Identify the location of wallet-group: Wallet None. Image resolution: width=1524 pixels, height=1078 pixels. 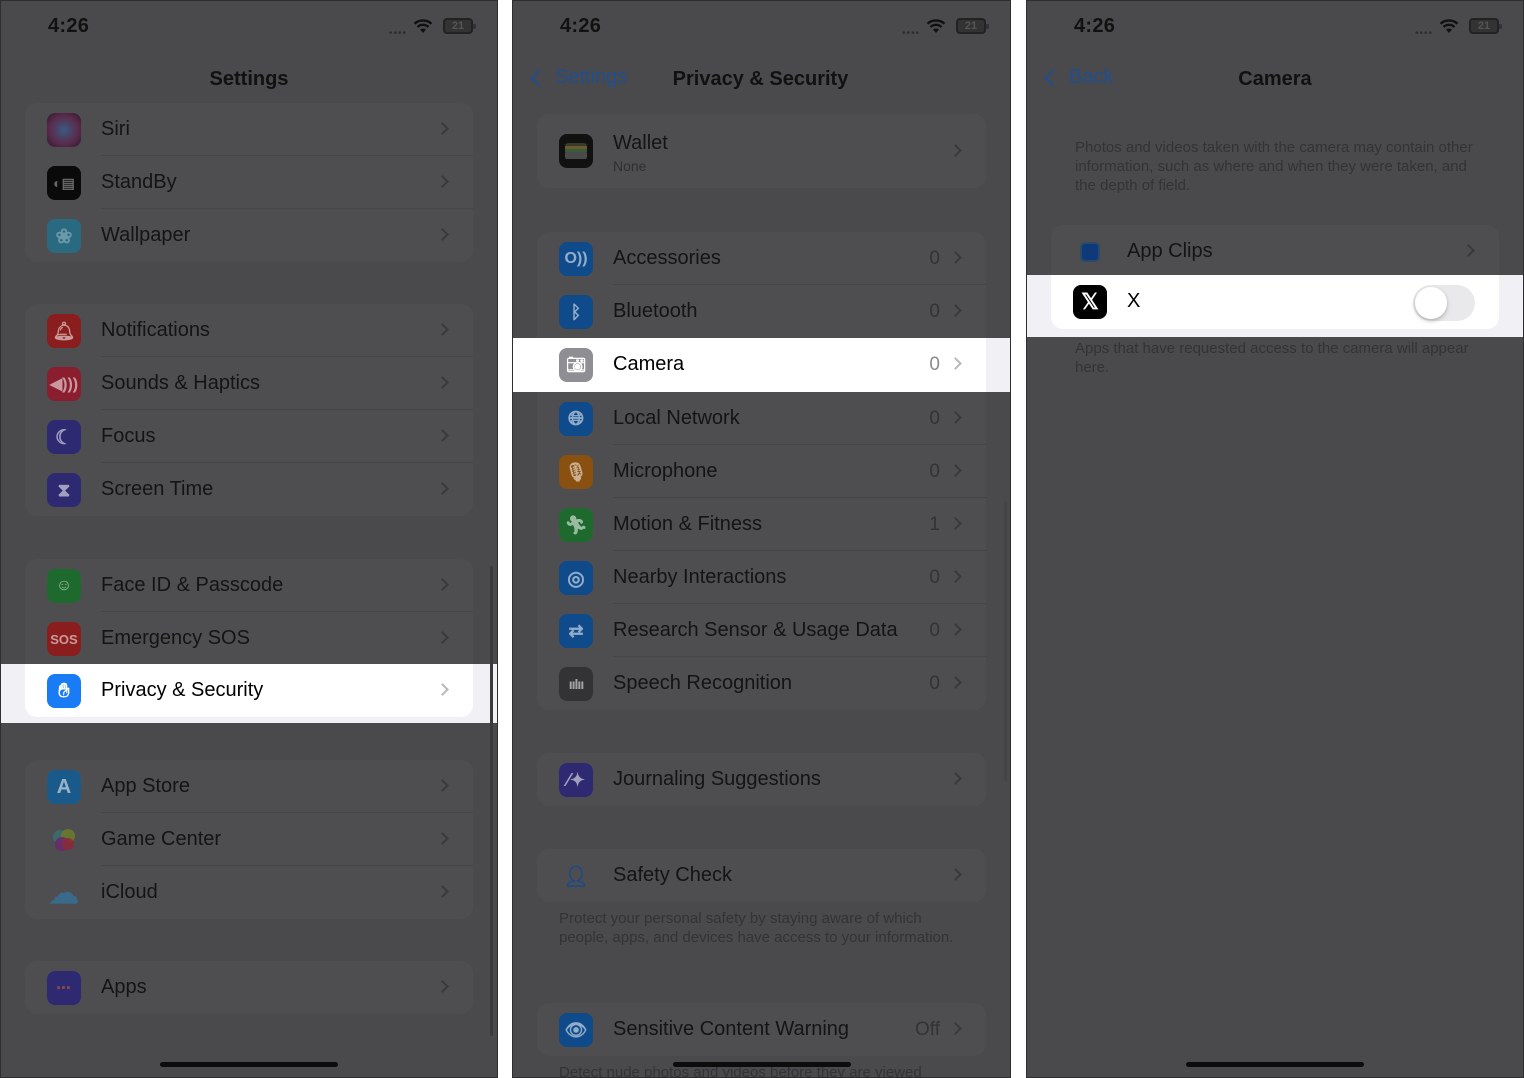
(761, 151).